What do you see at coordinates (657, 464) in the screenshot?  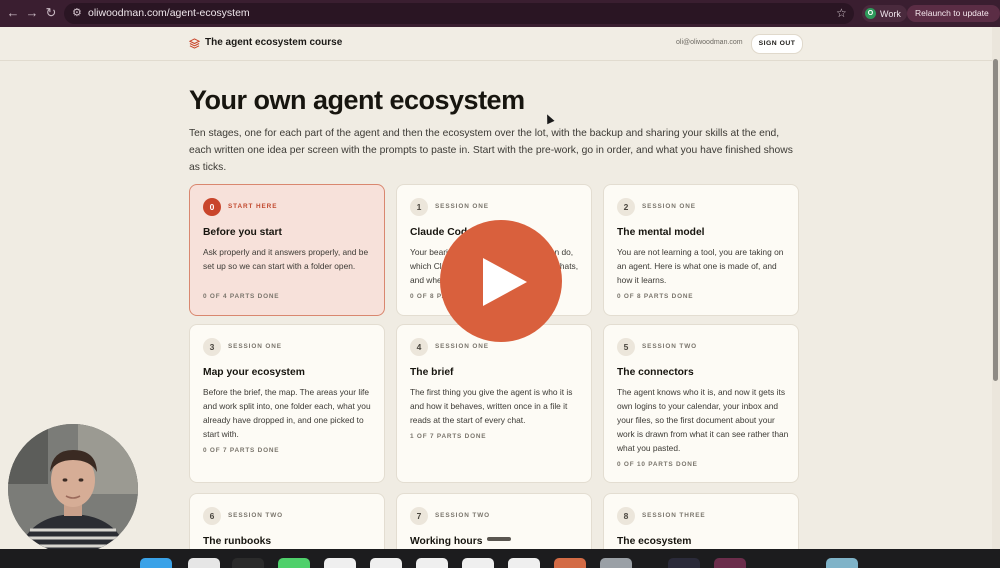 I see `progress-label: 0 OF 10 PARTS DONE` at bounding box center [657, 464].